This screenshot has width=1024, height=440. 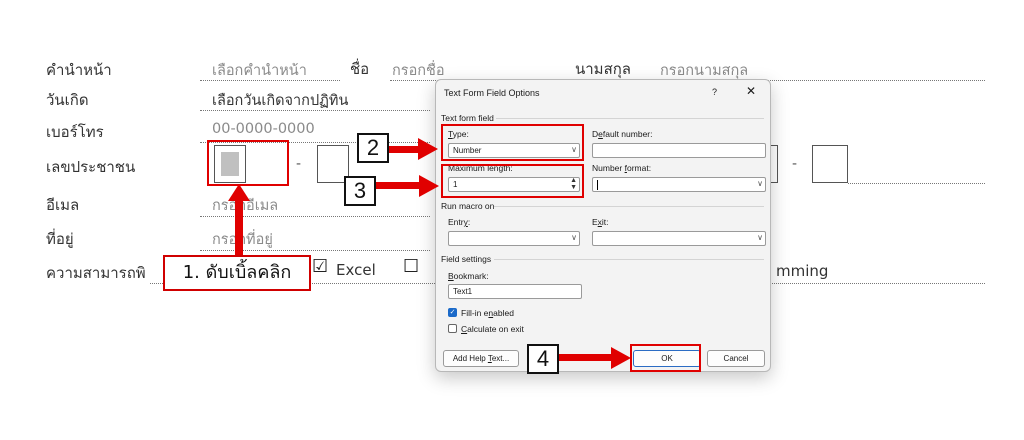 I want to click on step-1-label: 1. ดับเบิ้ลคลิก, so click(x=237, y=273).